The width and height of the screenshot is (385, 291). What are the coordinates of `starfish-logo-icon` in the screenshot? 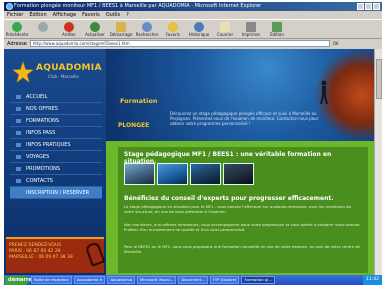 It's located at (23, 72).